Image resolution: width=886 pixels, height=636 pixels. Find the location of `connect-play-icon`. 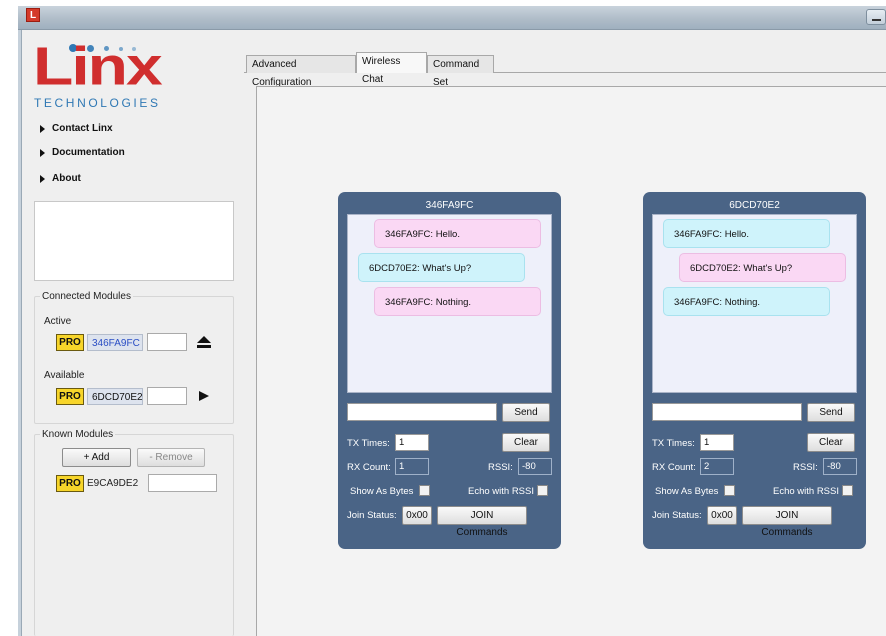

connect-play-icon is located at coordinates (204, 396).